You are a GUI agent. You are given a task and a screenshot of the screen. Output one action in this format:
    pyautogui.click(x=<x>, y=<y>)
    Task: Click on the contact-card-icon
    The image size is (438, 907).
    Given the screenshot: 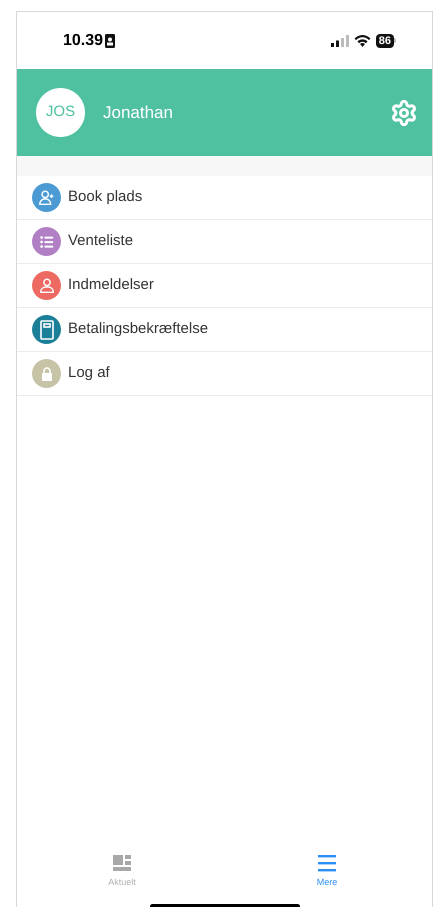 What is the action you would take?
    pyautogui.click(x=110, y=41)
    